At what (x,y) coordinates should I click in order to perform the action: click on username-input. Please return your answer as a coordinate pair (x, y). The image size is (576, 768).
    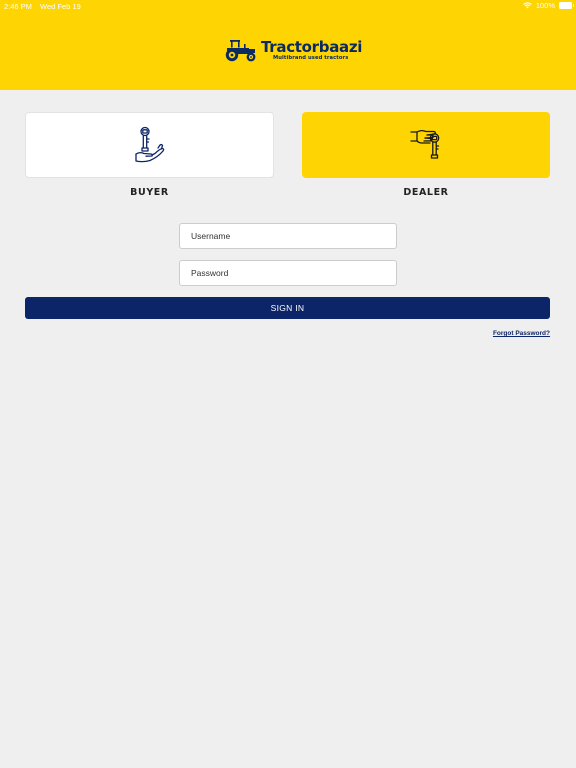
    Looking at the image, I should click on (288, 236).